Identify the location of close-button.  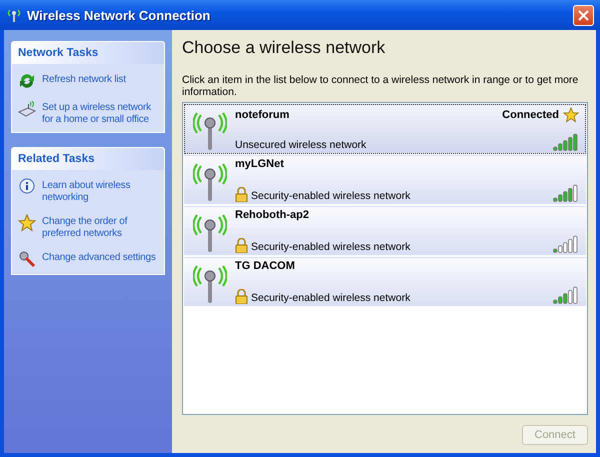
(583, 15).